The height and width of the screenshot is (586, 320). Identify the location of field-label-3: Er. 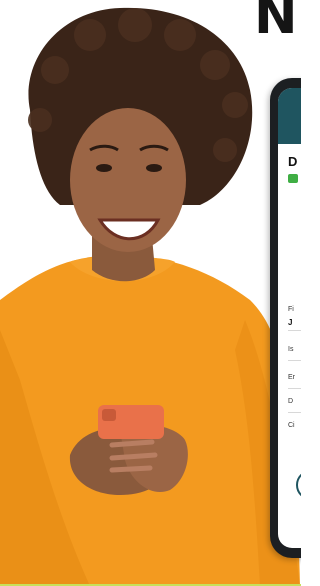
(291, 377).